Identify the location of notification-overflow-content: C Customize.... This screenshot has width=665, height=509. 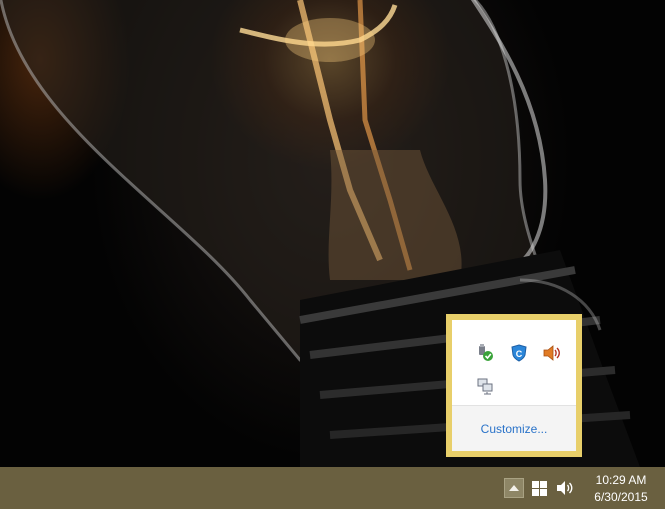
(514, 385).